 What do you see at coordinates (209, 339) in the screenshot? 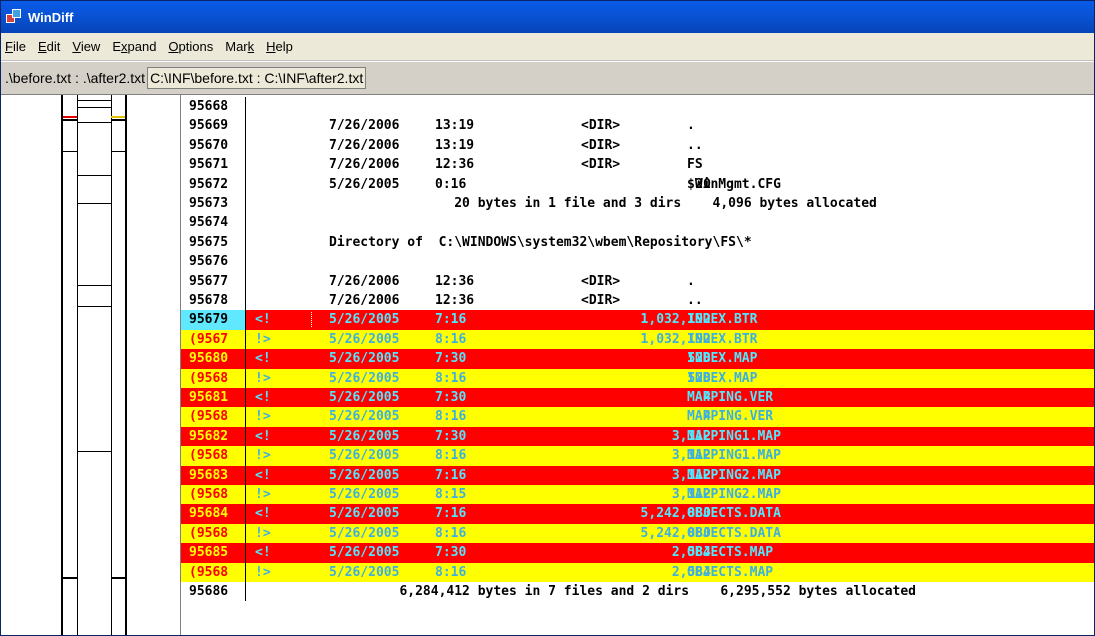
I see `line-number: (9567` at bounding box center [209, 339].